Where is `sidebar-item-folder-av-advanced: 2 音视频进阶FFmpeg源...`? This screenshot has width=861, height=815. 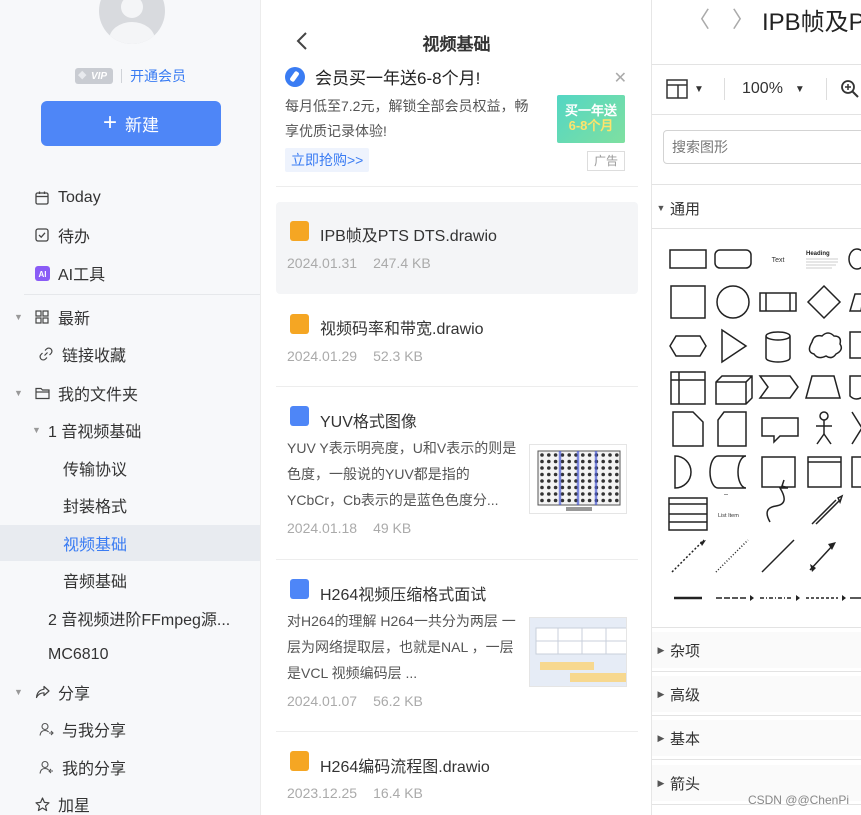 sidebar-item-folder-av-advanced: 2 音视频进阶FFmpeg源... is located at coordinates (130, 618).